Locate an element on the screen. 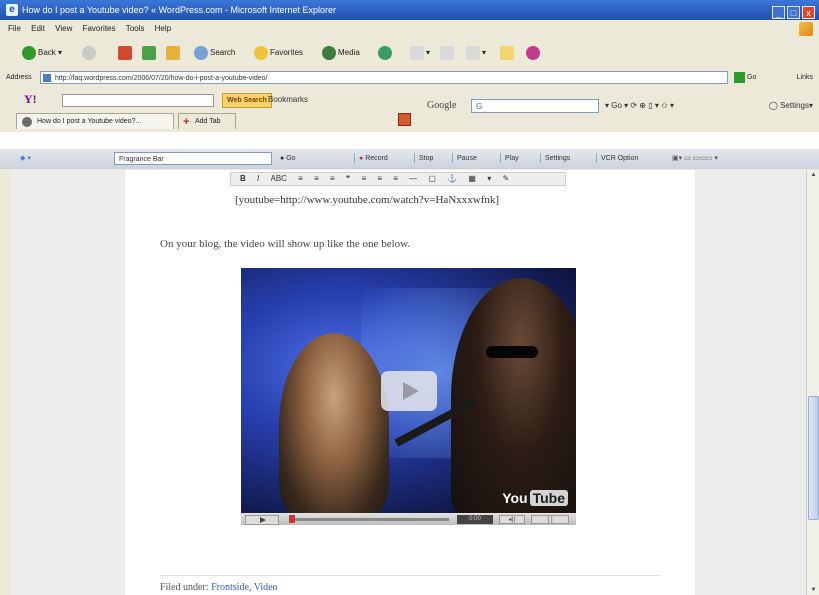  messenger-button is located at coordinates (534, 53).